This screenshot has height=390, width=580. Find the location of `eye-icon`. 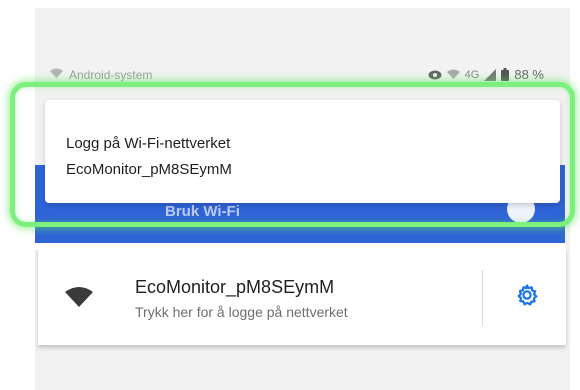

eye-icon is located at coordinates (435, 75).